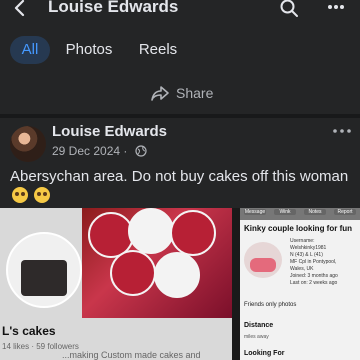 The width and height of the screenshot is (360, 360). Describe the element at coordinates (109, 131) in the screenshot. I see `post-author: Louise Edwards` at that location.